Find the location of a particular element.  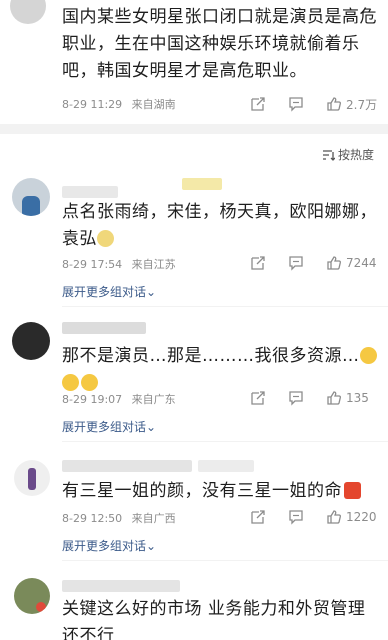

like-button: 2.7万 is located at coordinates (351, 104).